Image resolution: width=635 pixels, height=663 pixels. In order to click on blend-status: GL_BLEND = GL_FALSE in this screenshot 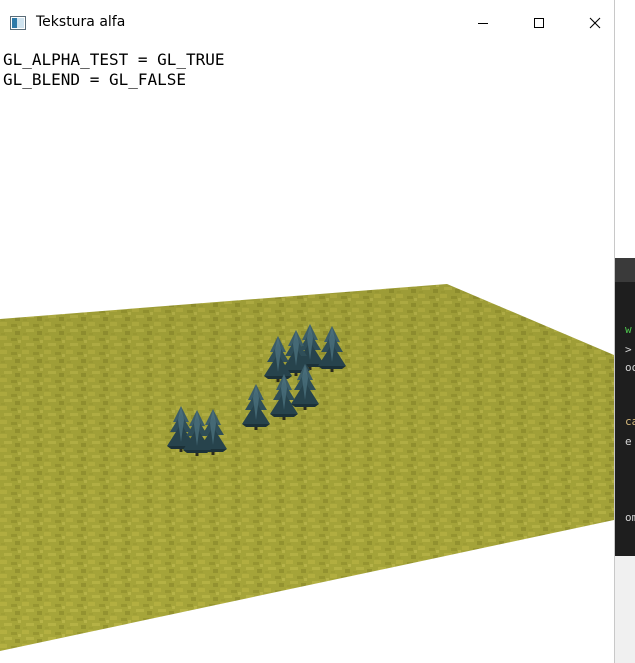, I will do `click(95, 79)`.